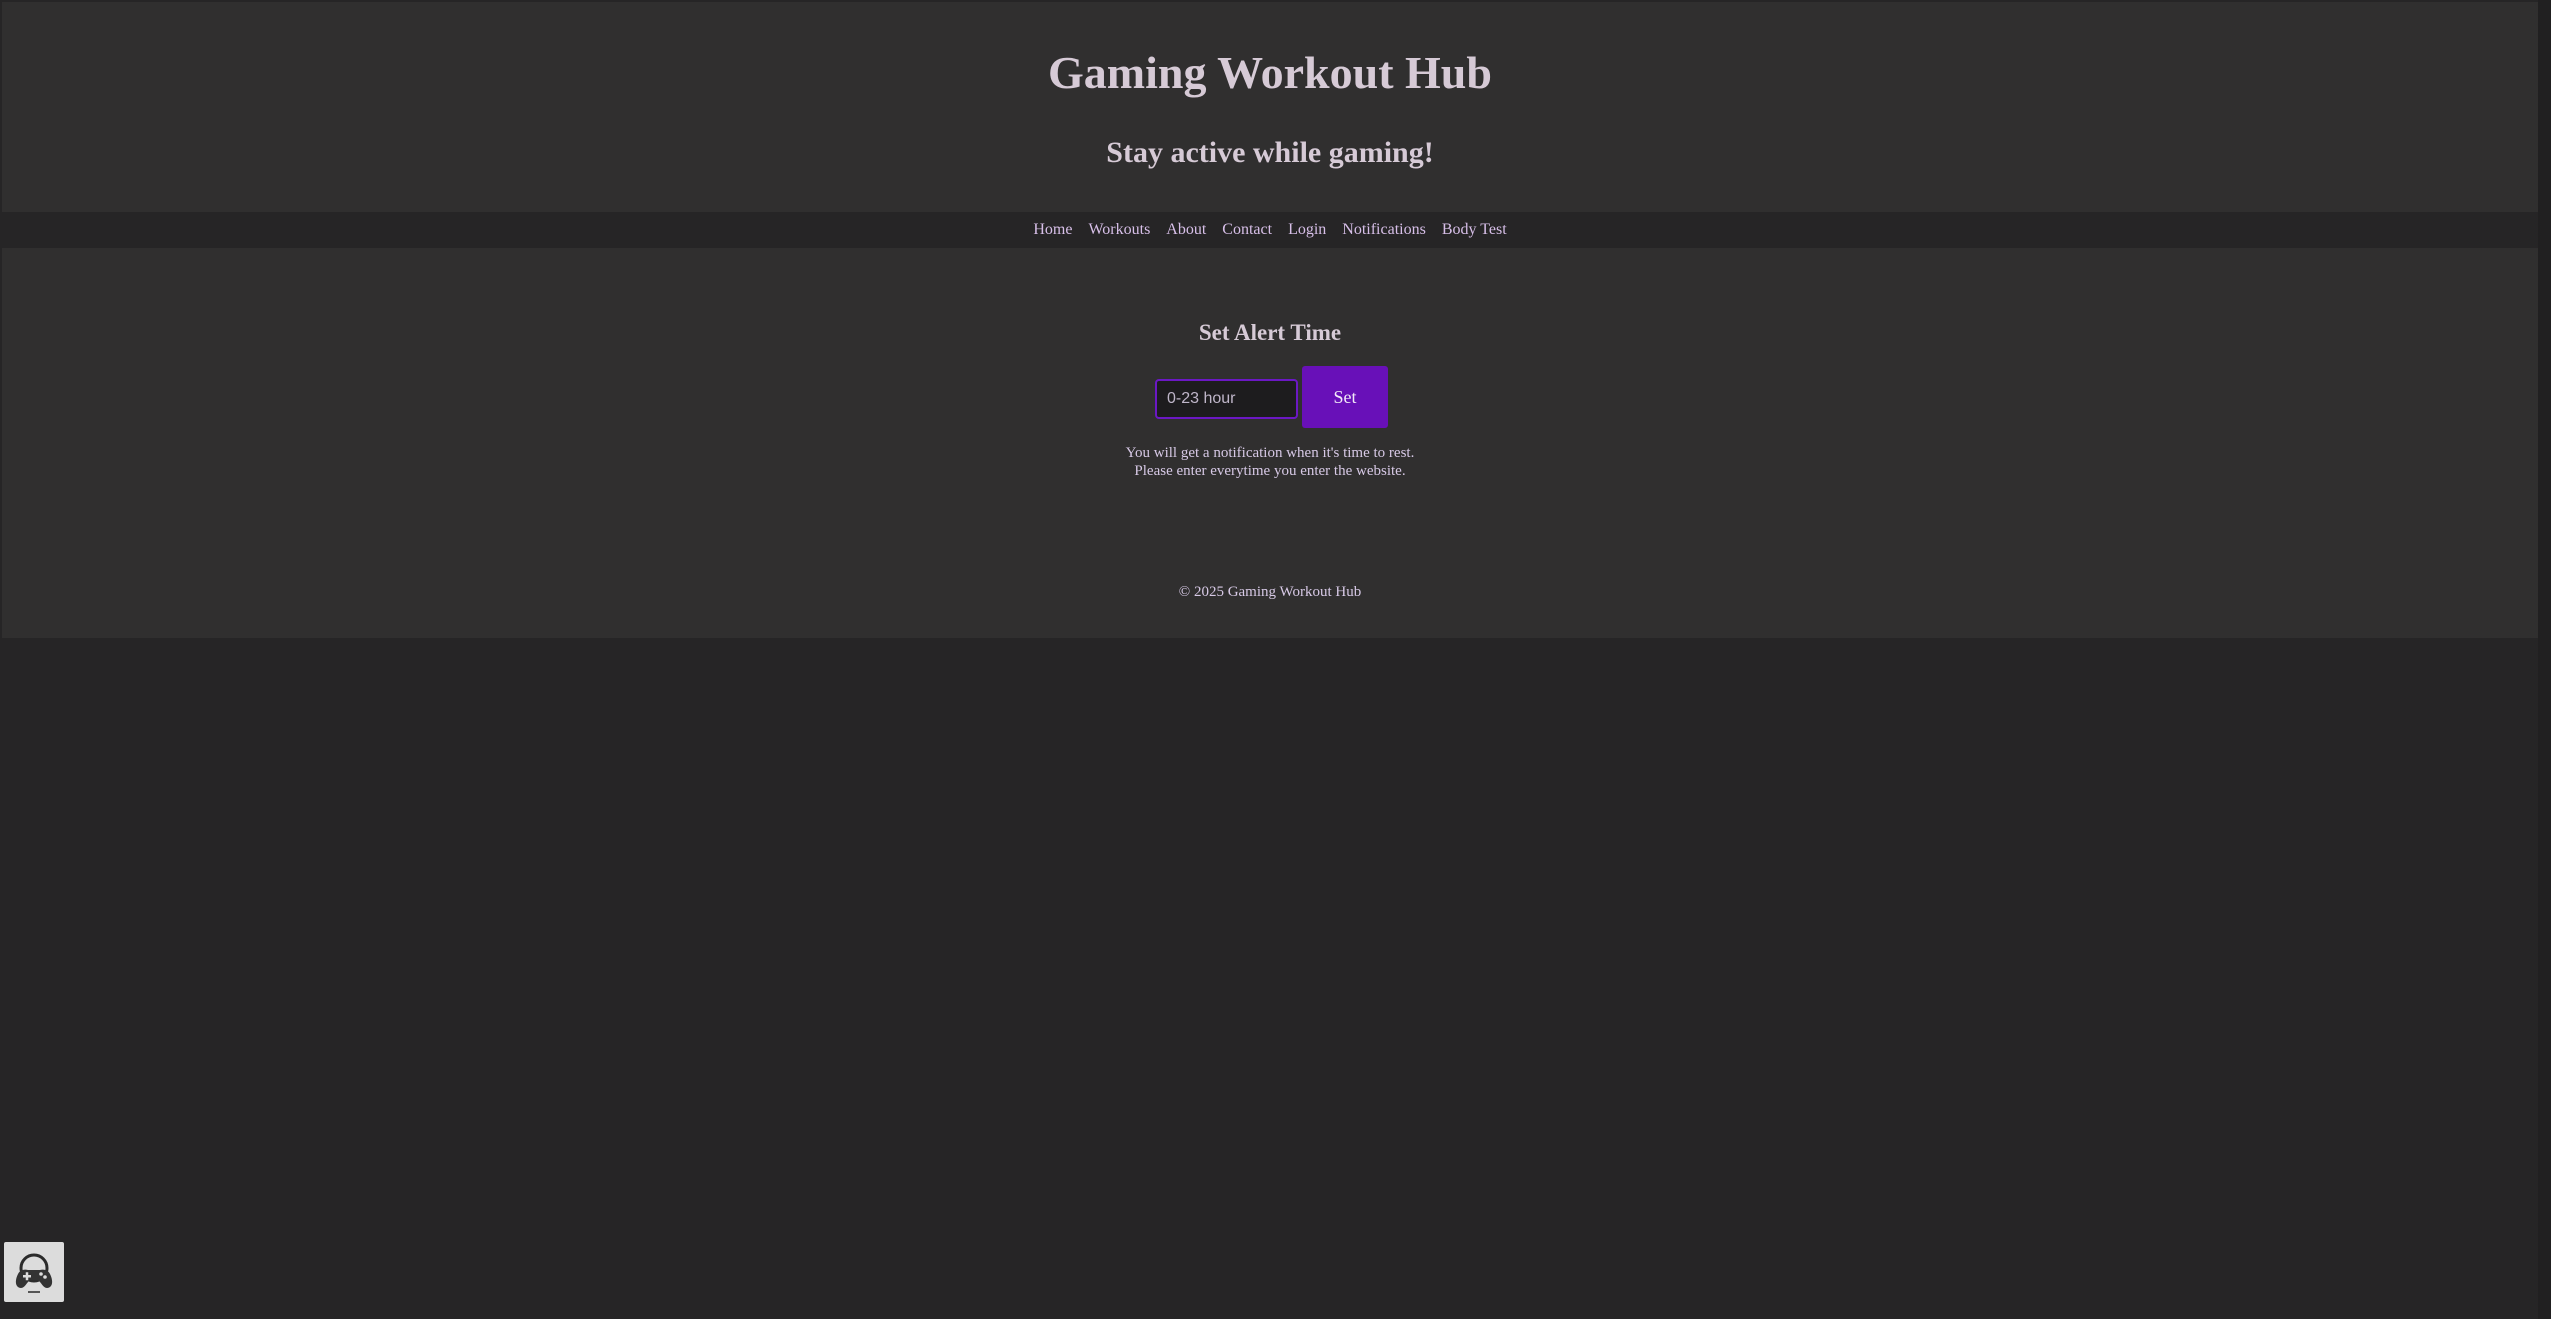  Describe the element at coordinates (1186, 230) in the screenshot. I see `nav-about: About` at that location.